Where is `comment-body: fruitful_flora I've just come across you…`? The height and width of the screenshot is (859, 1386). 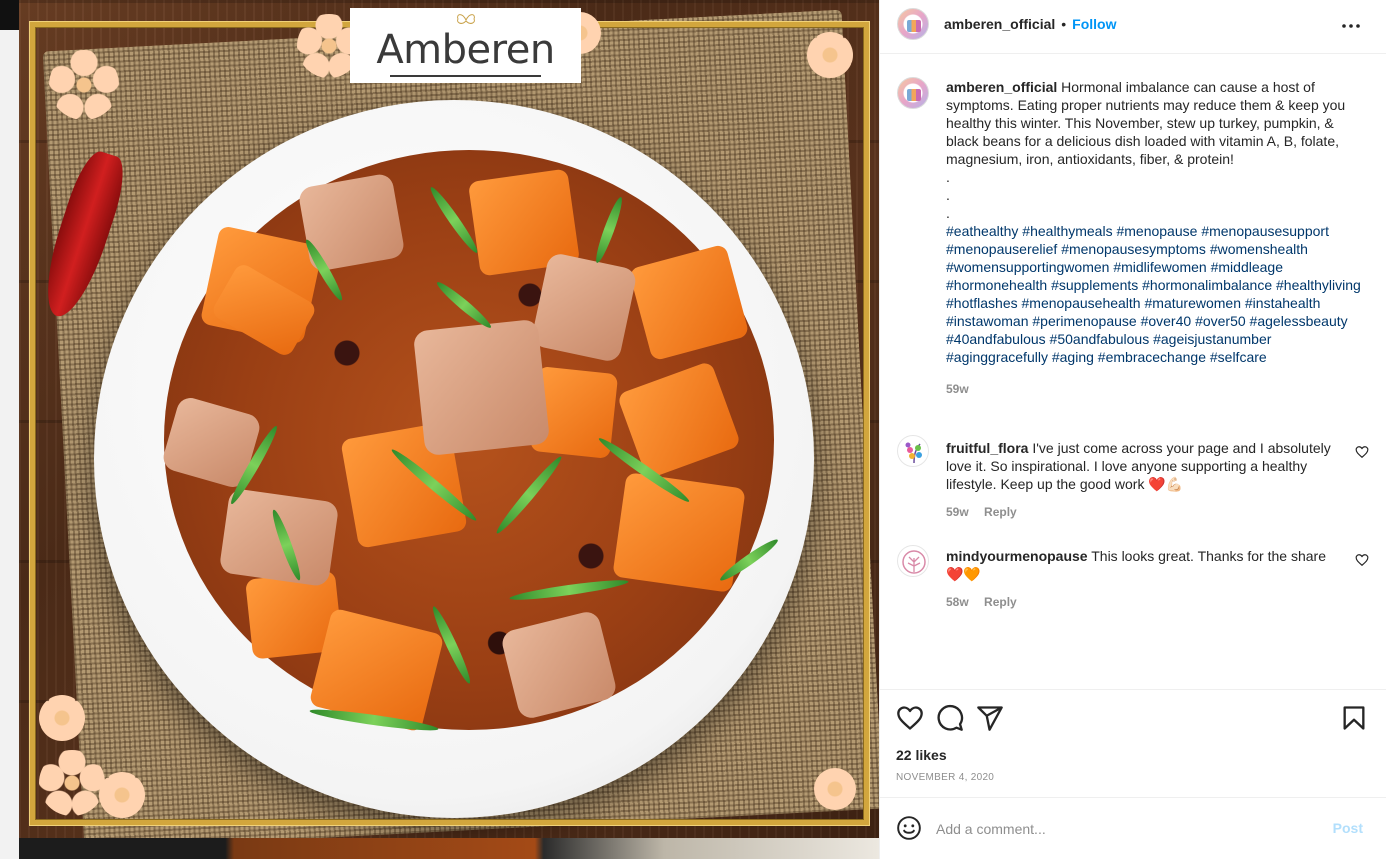
comment-body: fruitful_flora I've just come across you… is located at coordinates (1146, 466).